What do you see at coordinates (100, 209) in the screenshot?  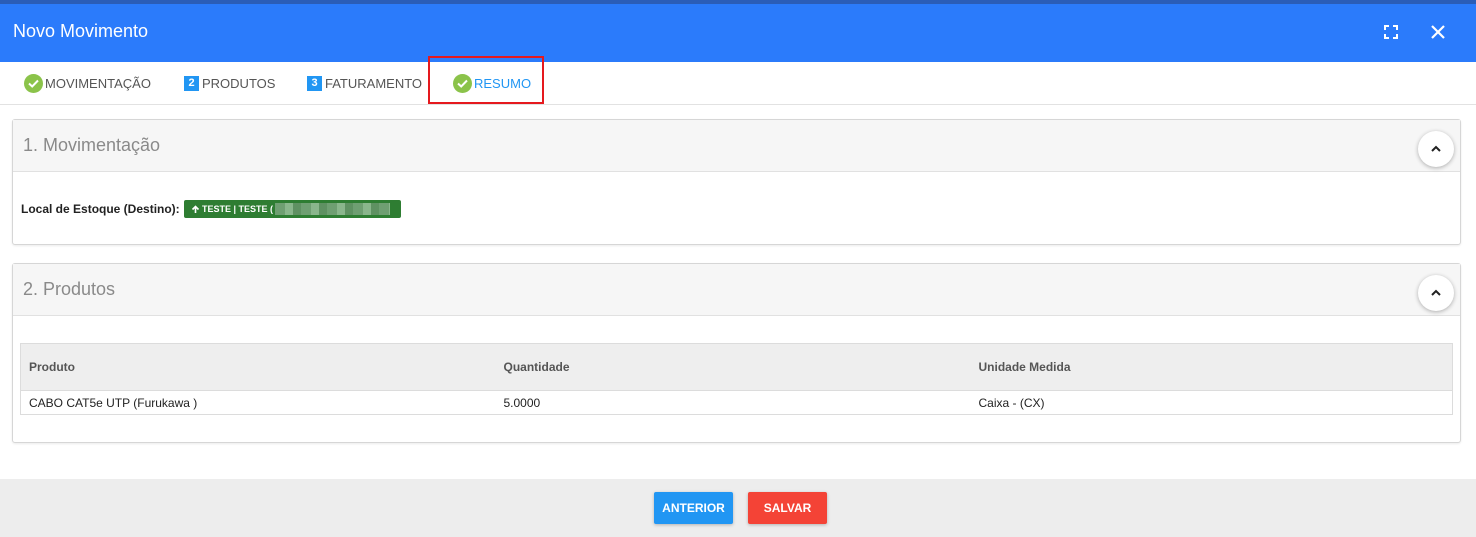 I see `field-label-local-estoque: Local de Estoque (Destino):` at bounding box center [100, 209].